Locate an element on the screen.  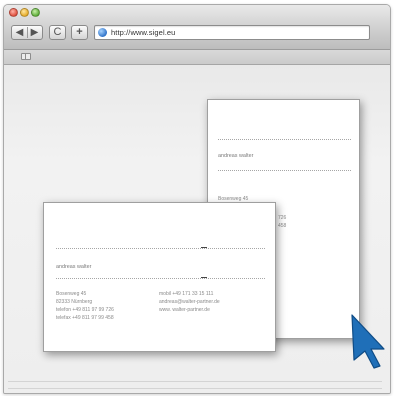
back-forward-buttons: ◀ ▶ is located at coordinates (27, 32).